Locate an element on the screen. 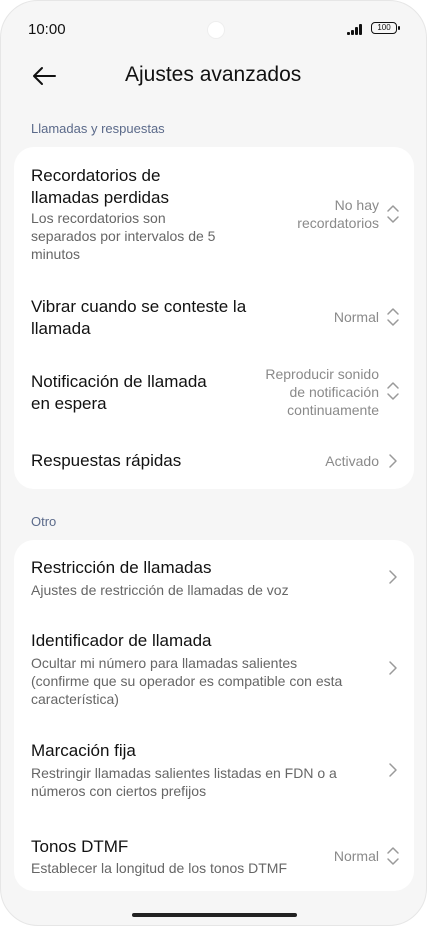 Image resolution: width=427 pixels, height=926 pixels. setting-value: No hay recordatorios is located at coordinates (338, 214).